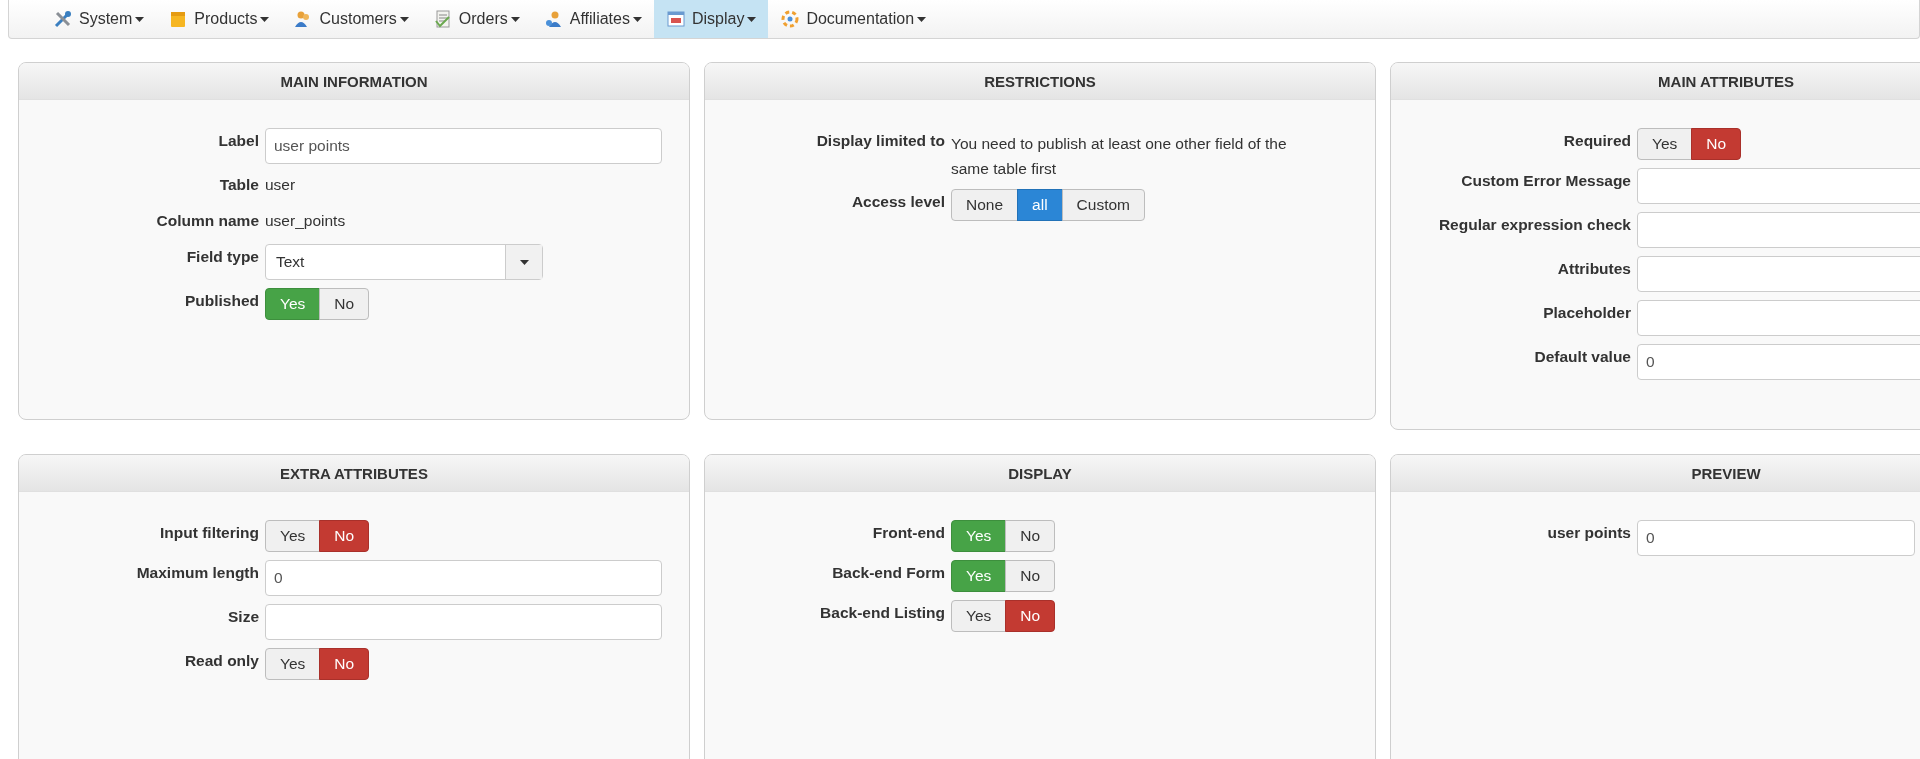 This screenshot has height=759, width=1920. Describe the element at coordinates (1040, 81) in the screenshot. I see `panel-title: RESTRICTIONS` at that location.